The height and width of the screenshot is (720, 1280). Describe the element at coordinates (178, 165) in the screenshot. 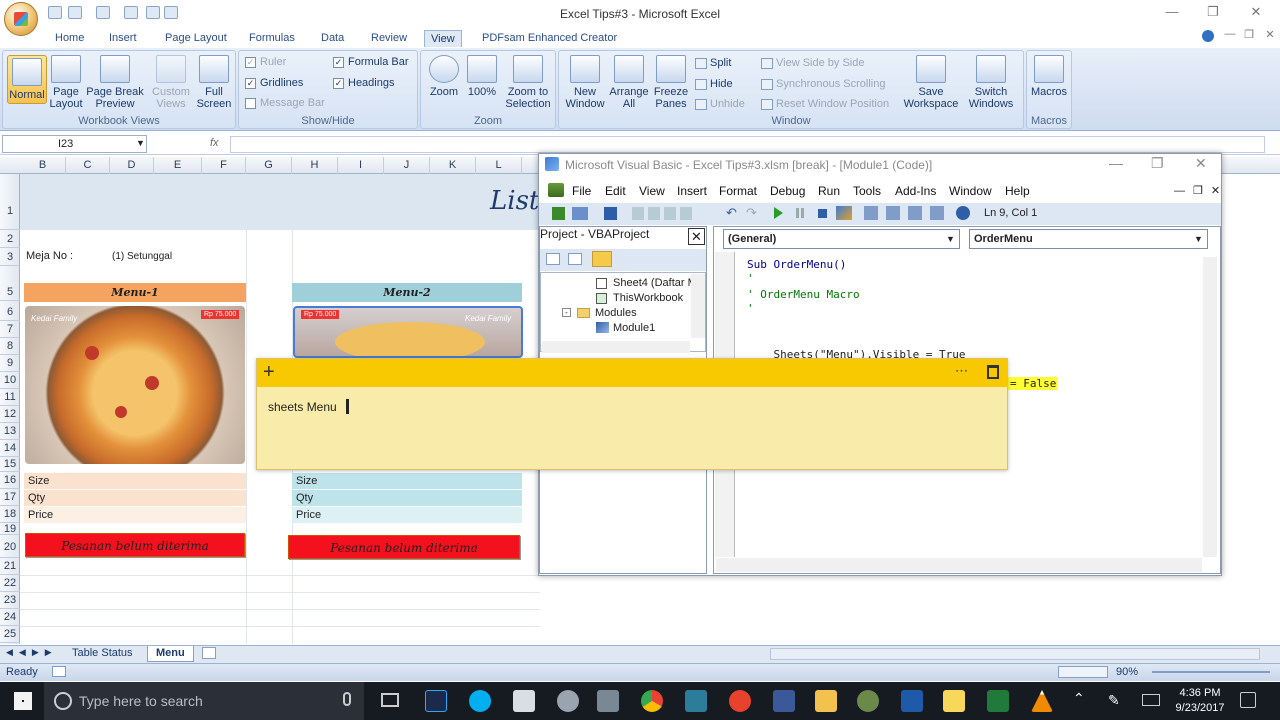

I see `col-header-e: E` at that location.